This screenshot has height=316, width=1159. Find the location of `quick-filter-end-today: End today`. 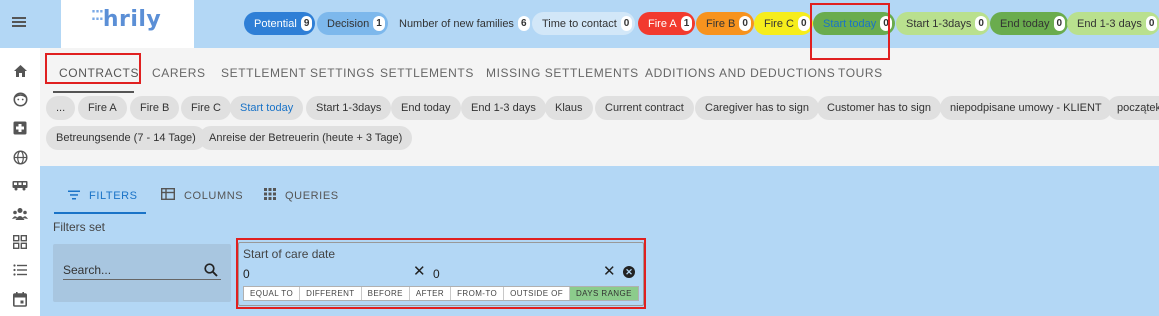

quick-filter-end-today: End today is located at coordinates (426, 108).